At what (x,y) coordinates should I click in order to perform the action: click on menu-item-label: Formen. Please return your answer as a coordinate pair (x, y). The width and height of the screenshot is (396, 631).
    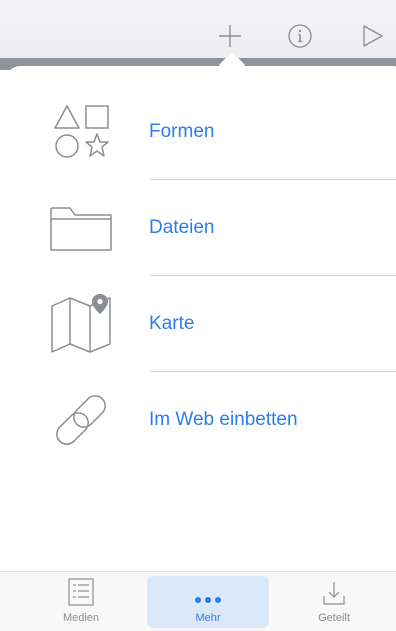
    Looking at the image, I should click on (182, 131).